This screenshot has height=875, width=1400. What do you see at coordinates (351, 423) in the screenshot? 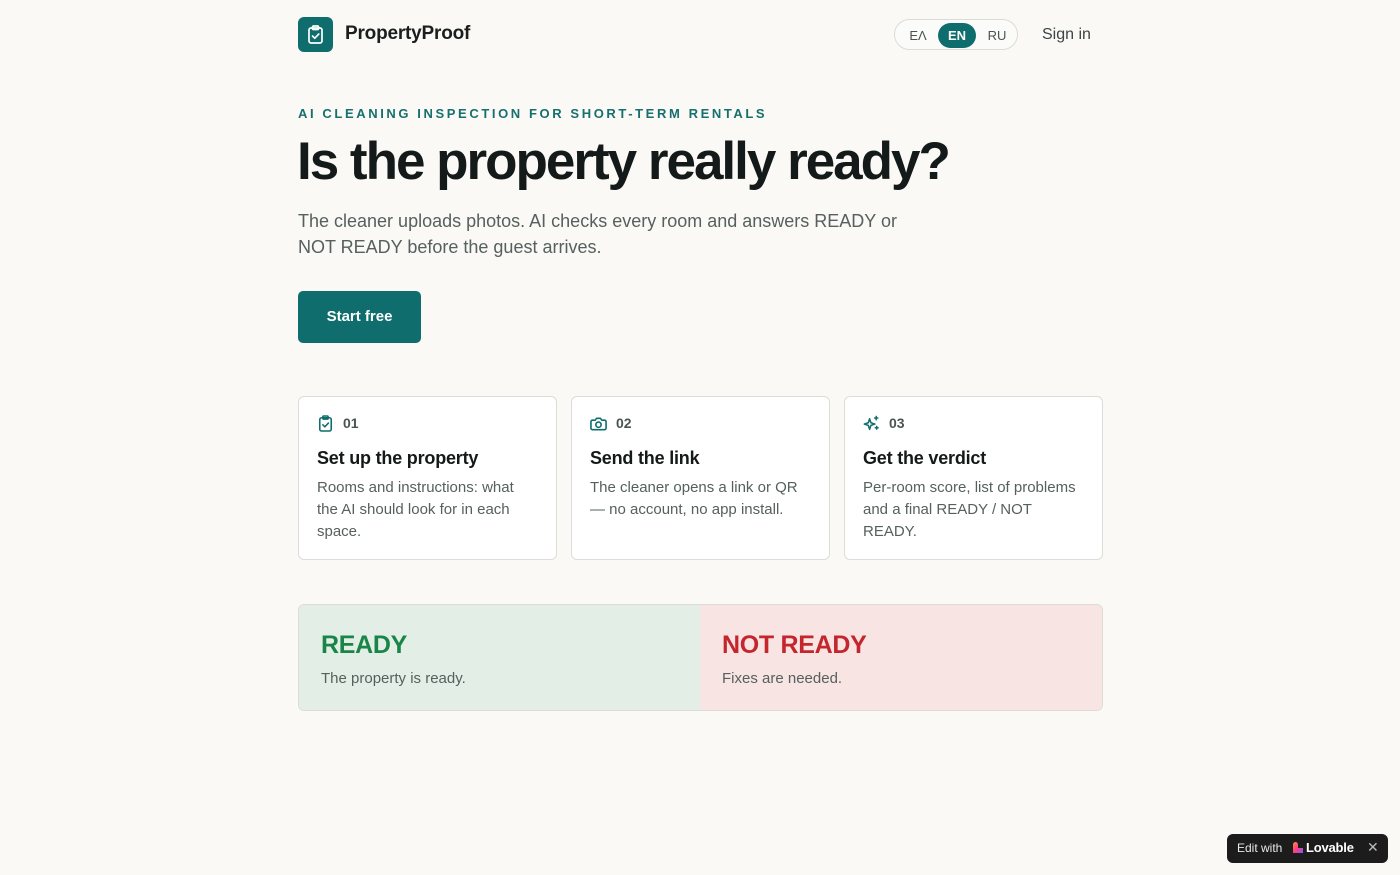
I see `step-number: 01` at bounding box center [351, 423].